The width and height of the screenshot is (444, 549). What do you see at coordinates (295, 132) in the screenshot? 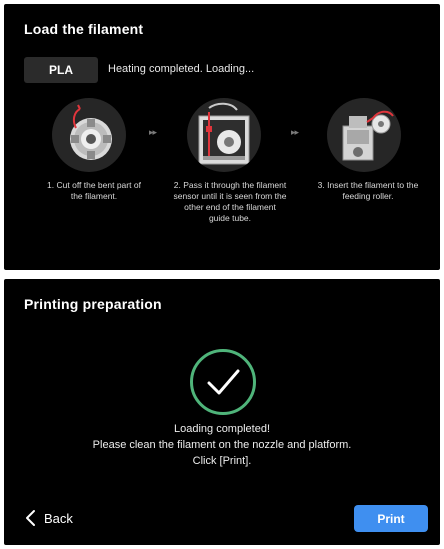
I see `step-arrow-2: ▸▸` at bounding box center [295, 132].